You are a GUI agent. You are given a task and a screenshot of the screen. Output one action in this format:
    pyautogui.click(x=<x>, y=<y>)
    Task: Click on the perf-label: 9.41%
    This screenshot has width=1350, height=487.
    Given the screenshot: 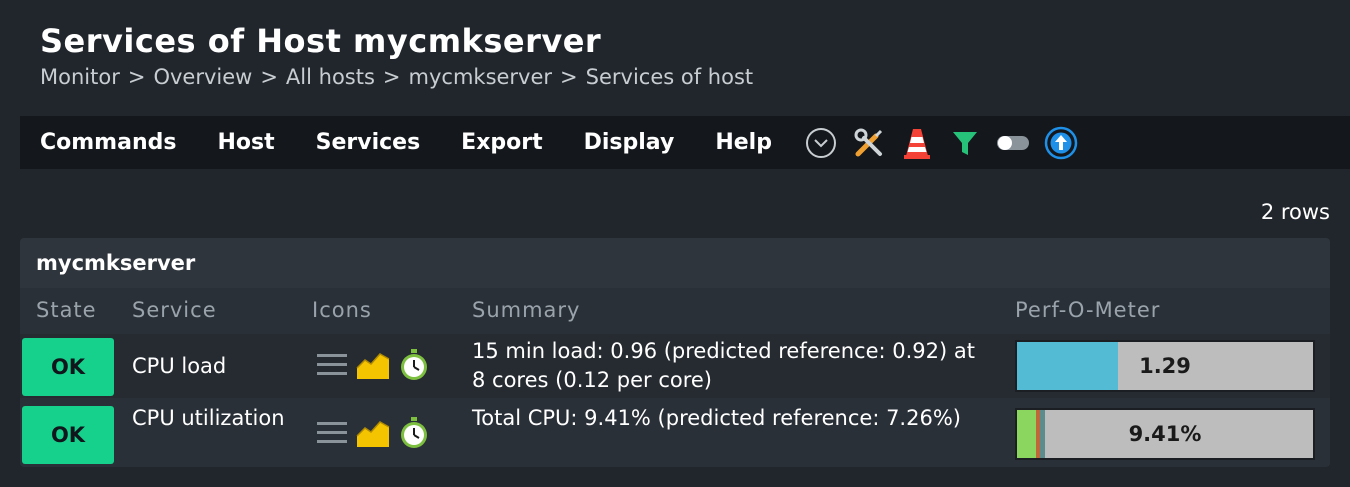 What is the action you would take?
    pyautogui.click(x=1165, y=434)
    